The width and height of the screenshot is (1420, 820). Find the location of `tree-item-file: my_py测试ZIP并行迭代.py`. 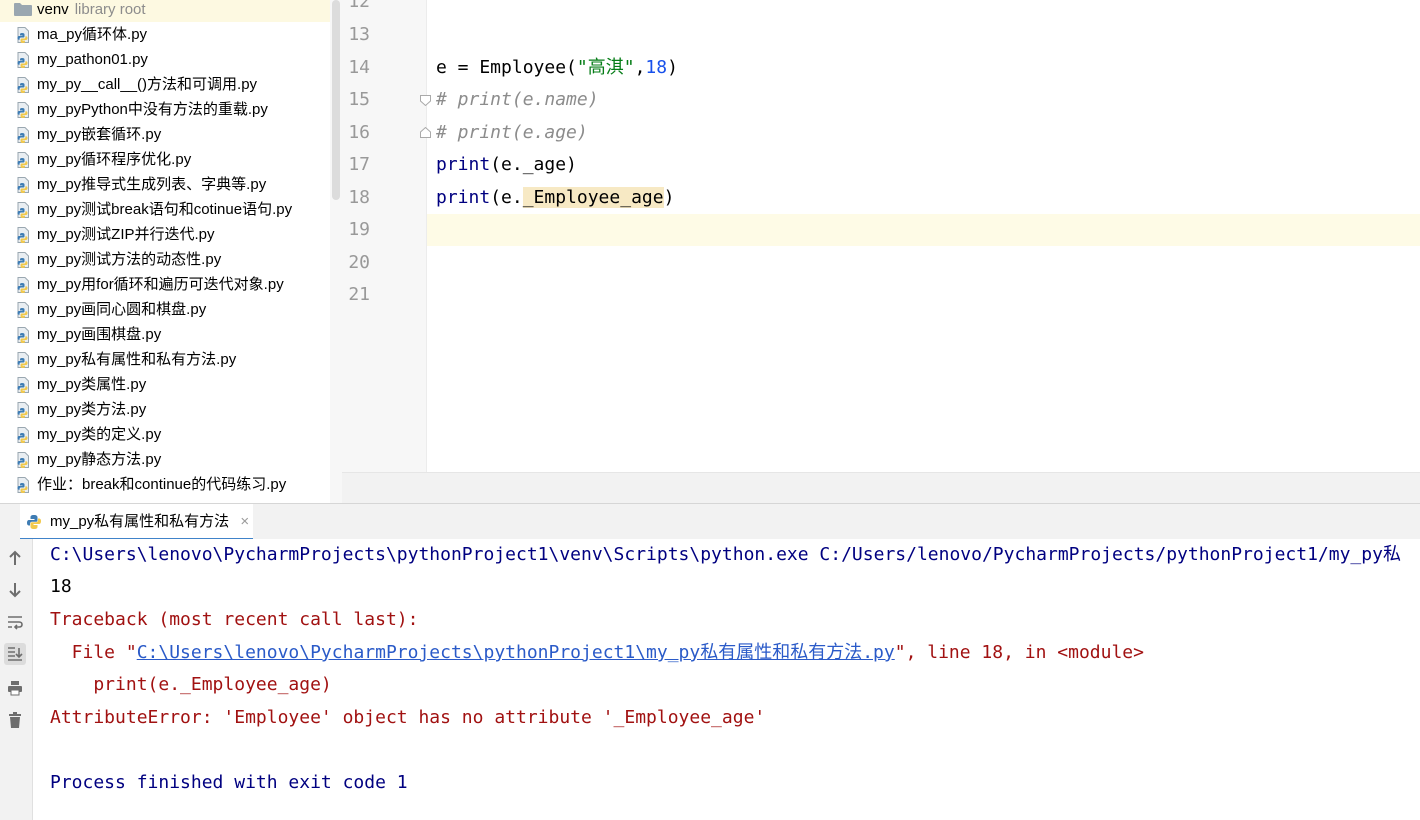

tree-item-file: my_py测试ZIP并行迭代.py is located at coordinates (171, 234).